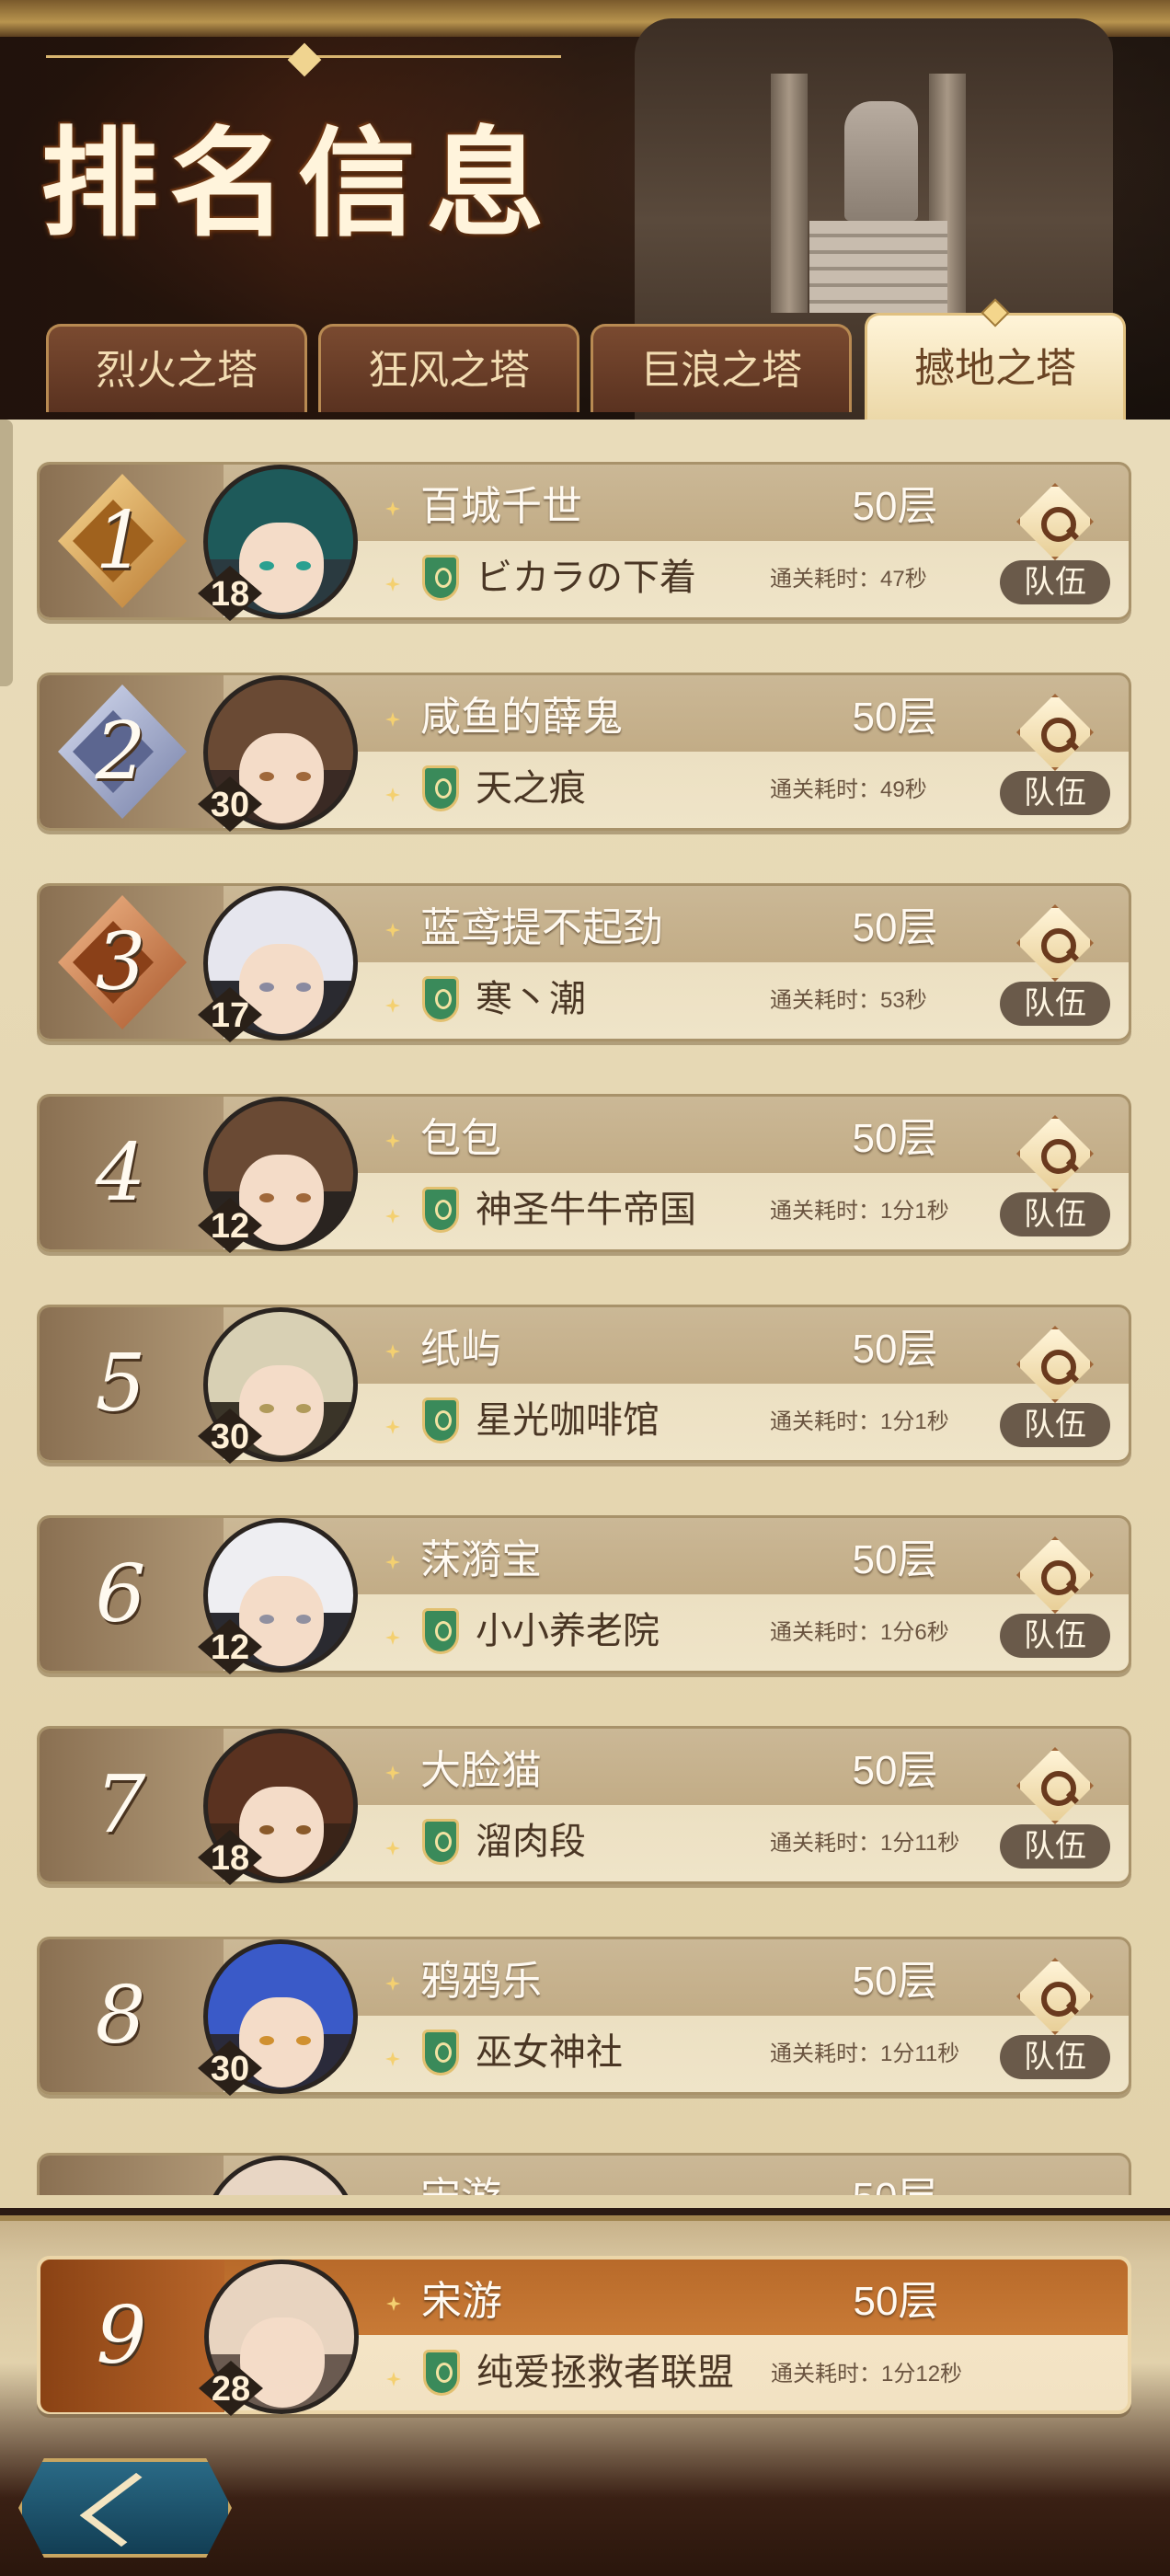 The image size is (1170, 2576). What do you see at coordinates (521, 717) in the screenshot?
I see `player-name: 咸鱼的薛鬼` at bounding box center [521, 717].